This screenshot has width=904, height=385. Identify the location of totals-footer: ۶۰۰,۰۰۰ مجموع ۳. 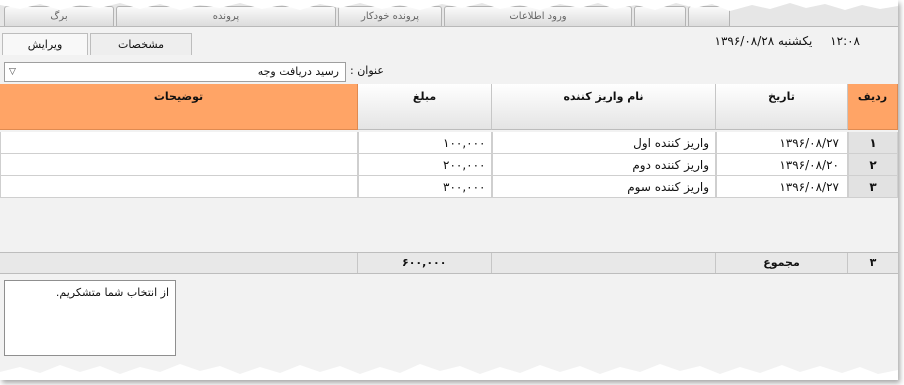
(449, 263).